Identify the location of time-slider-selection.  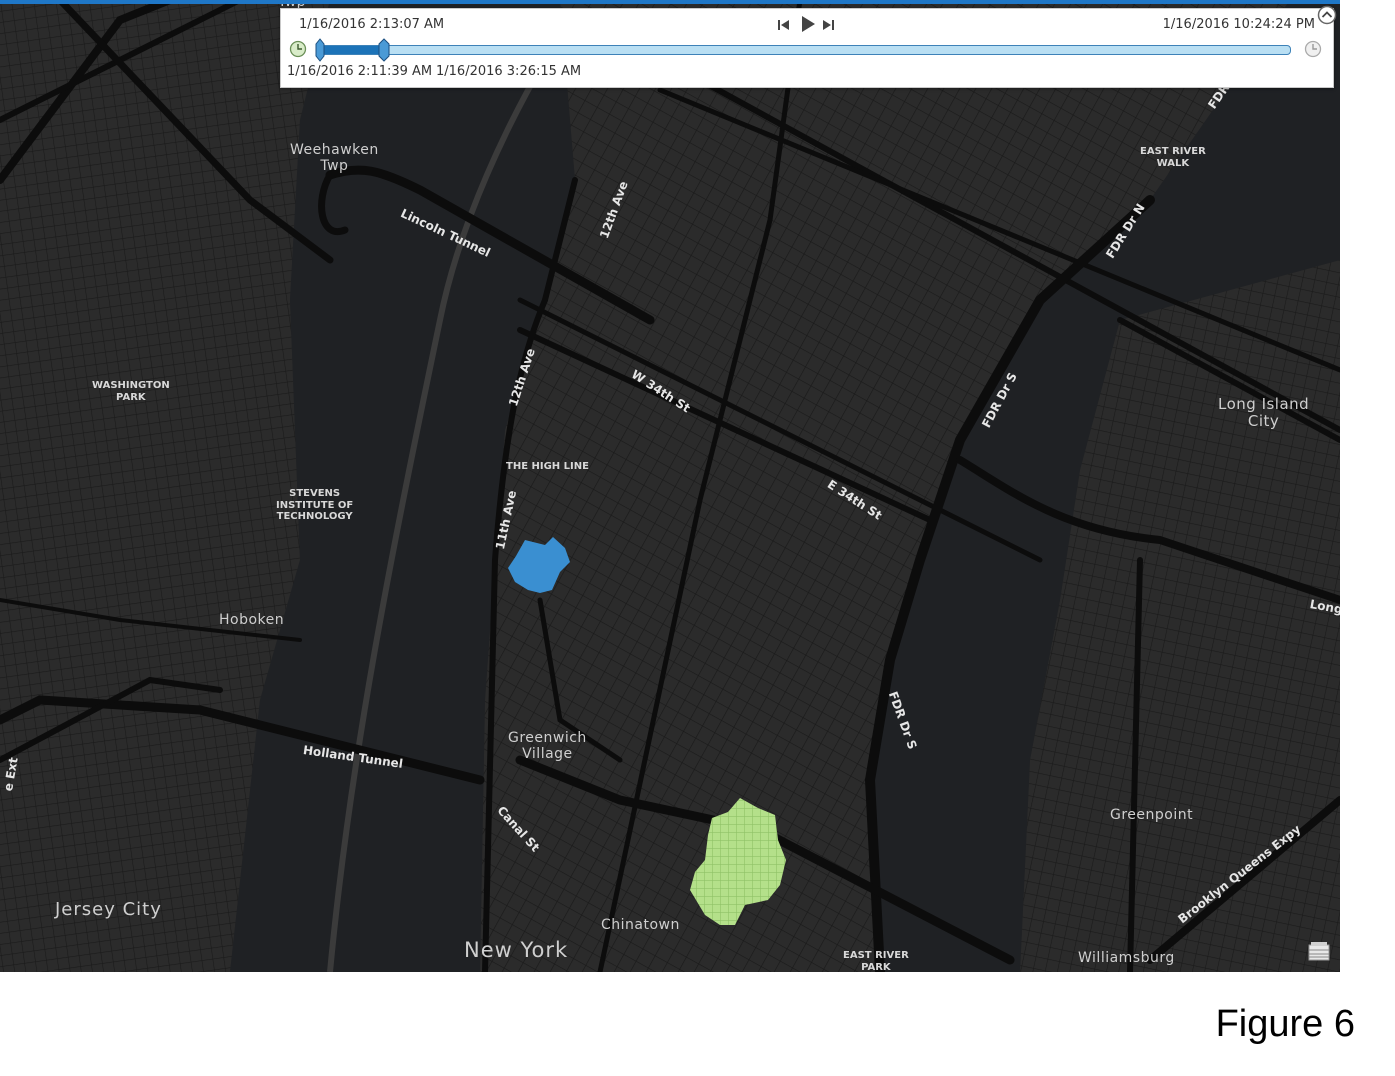
(352, 50).